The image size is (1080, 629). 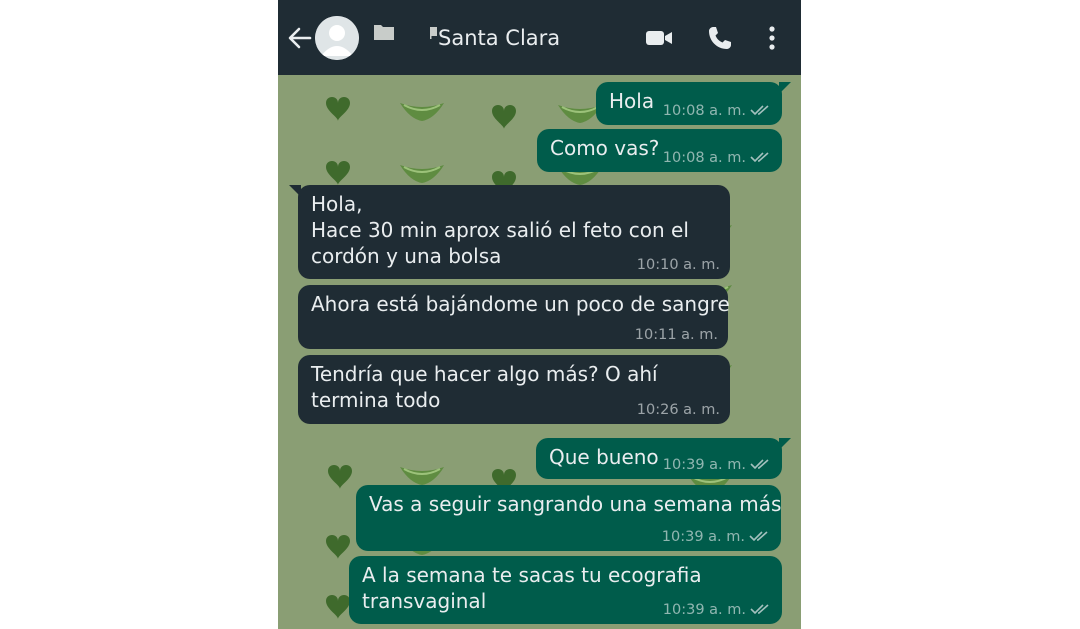 I want to click on message-bubble-outgoing: Hola 10:08 a. m., so click(x=693, y=103).